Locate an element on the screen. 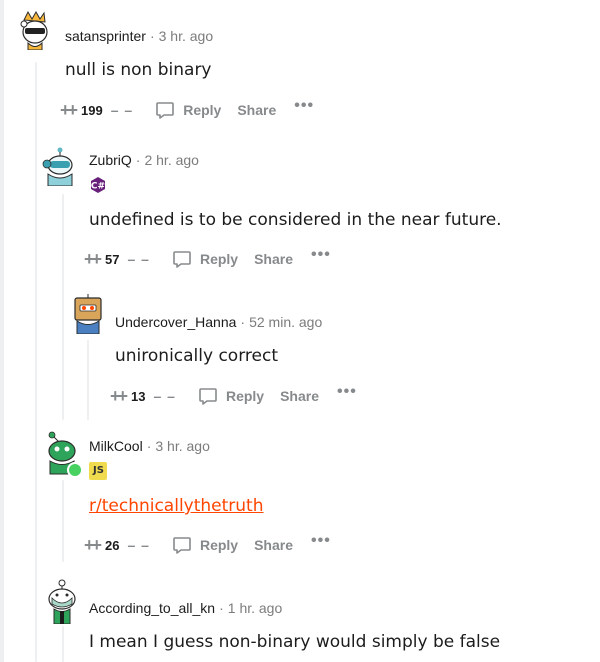  author-name: According_to_all_kn is located at coordinates (152, 608).